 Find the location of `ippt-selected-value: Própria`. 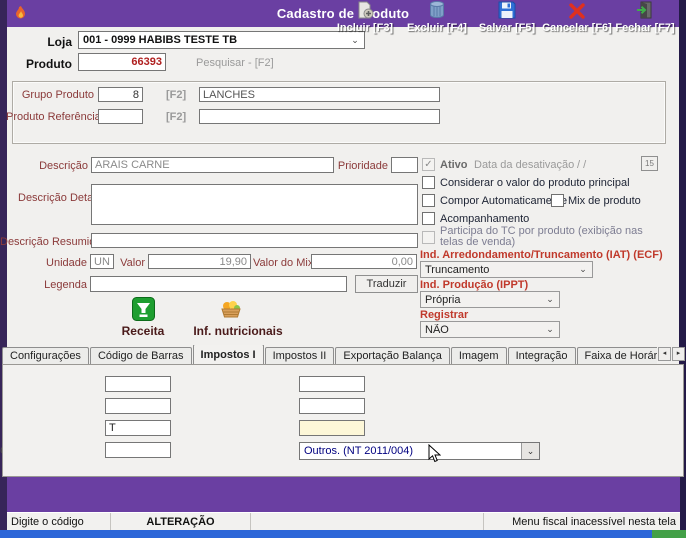

ippt-selected-value: Própria is located at coordinates (443, 299).